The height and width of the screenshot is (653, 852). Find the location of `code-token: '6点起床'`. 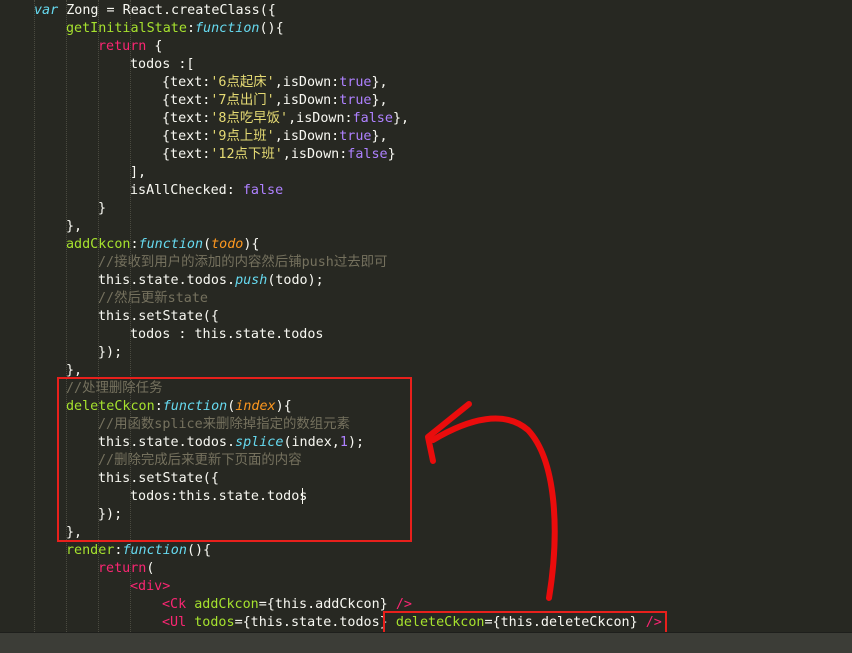

code-token: '6点起床' is located at coordinates (242, 82).